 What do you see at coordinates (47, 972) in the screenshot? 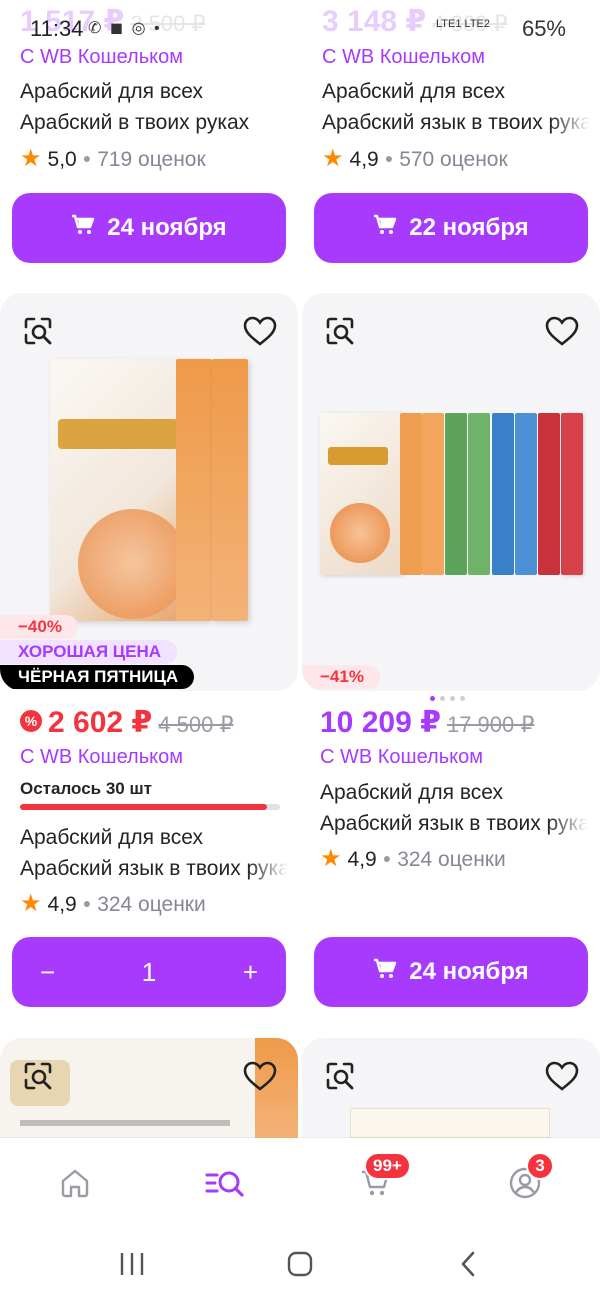
I see `decrease-quantity-button: −` at bounding box center [47, 972].